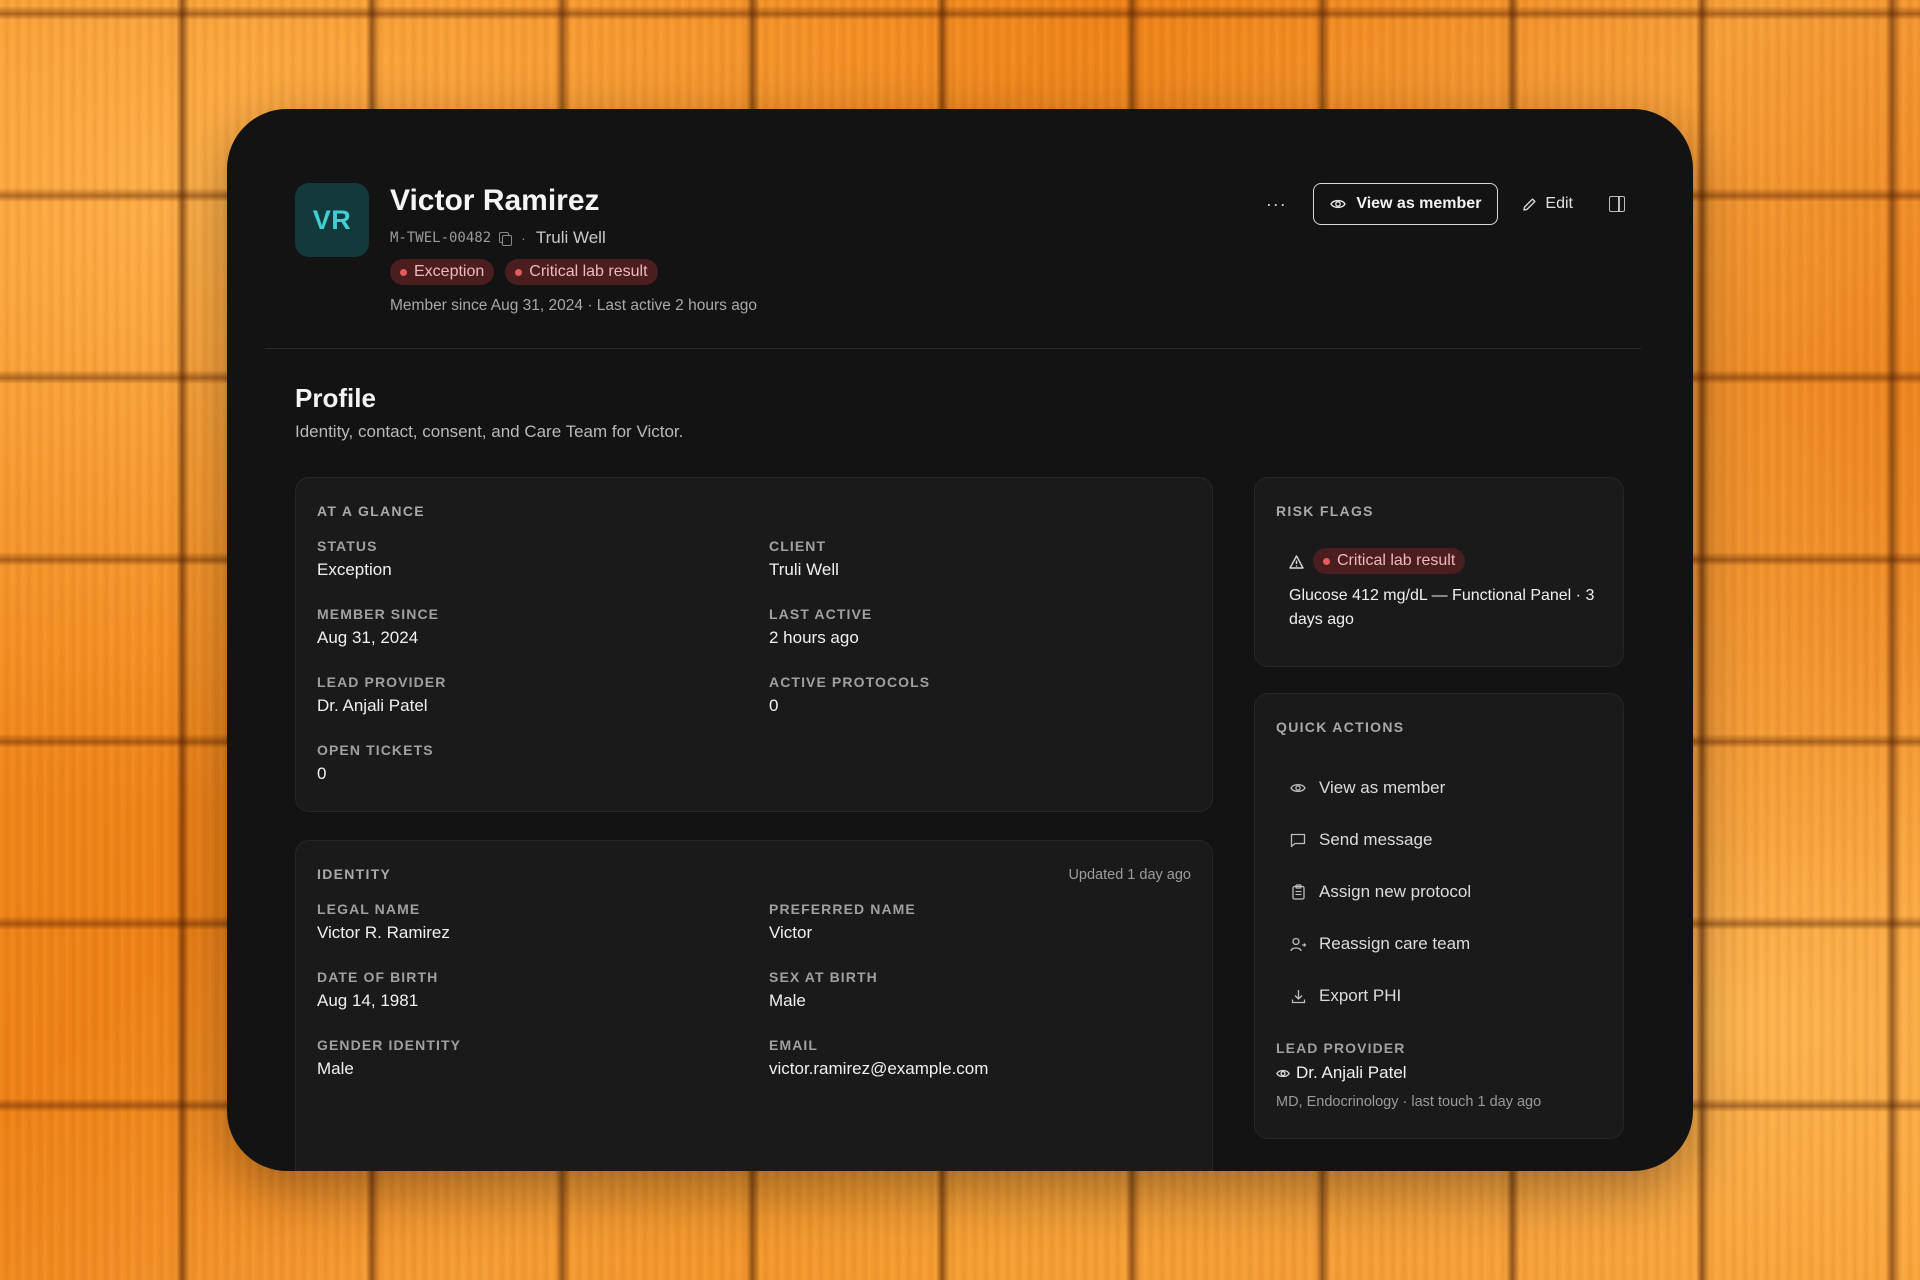 The width and height of the screenshot is (1920, 1280). I want to click on warning-icon, so click(1296, 561).